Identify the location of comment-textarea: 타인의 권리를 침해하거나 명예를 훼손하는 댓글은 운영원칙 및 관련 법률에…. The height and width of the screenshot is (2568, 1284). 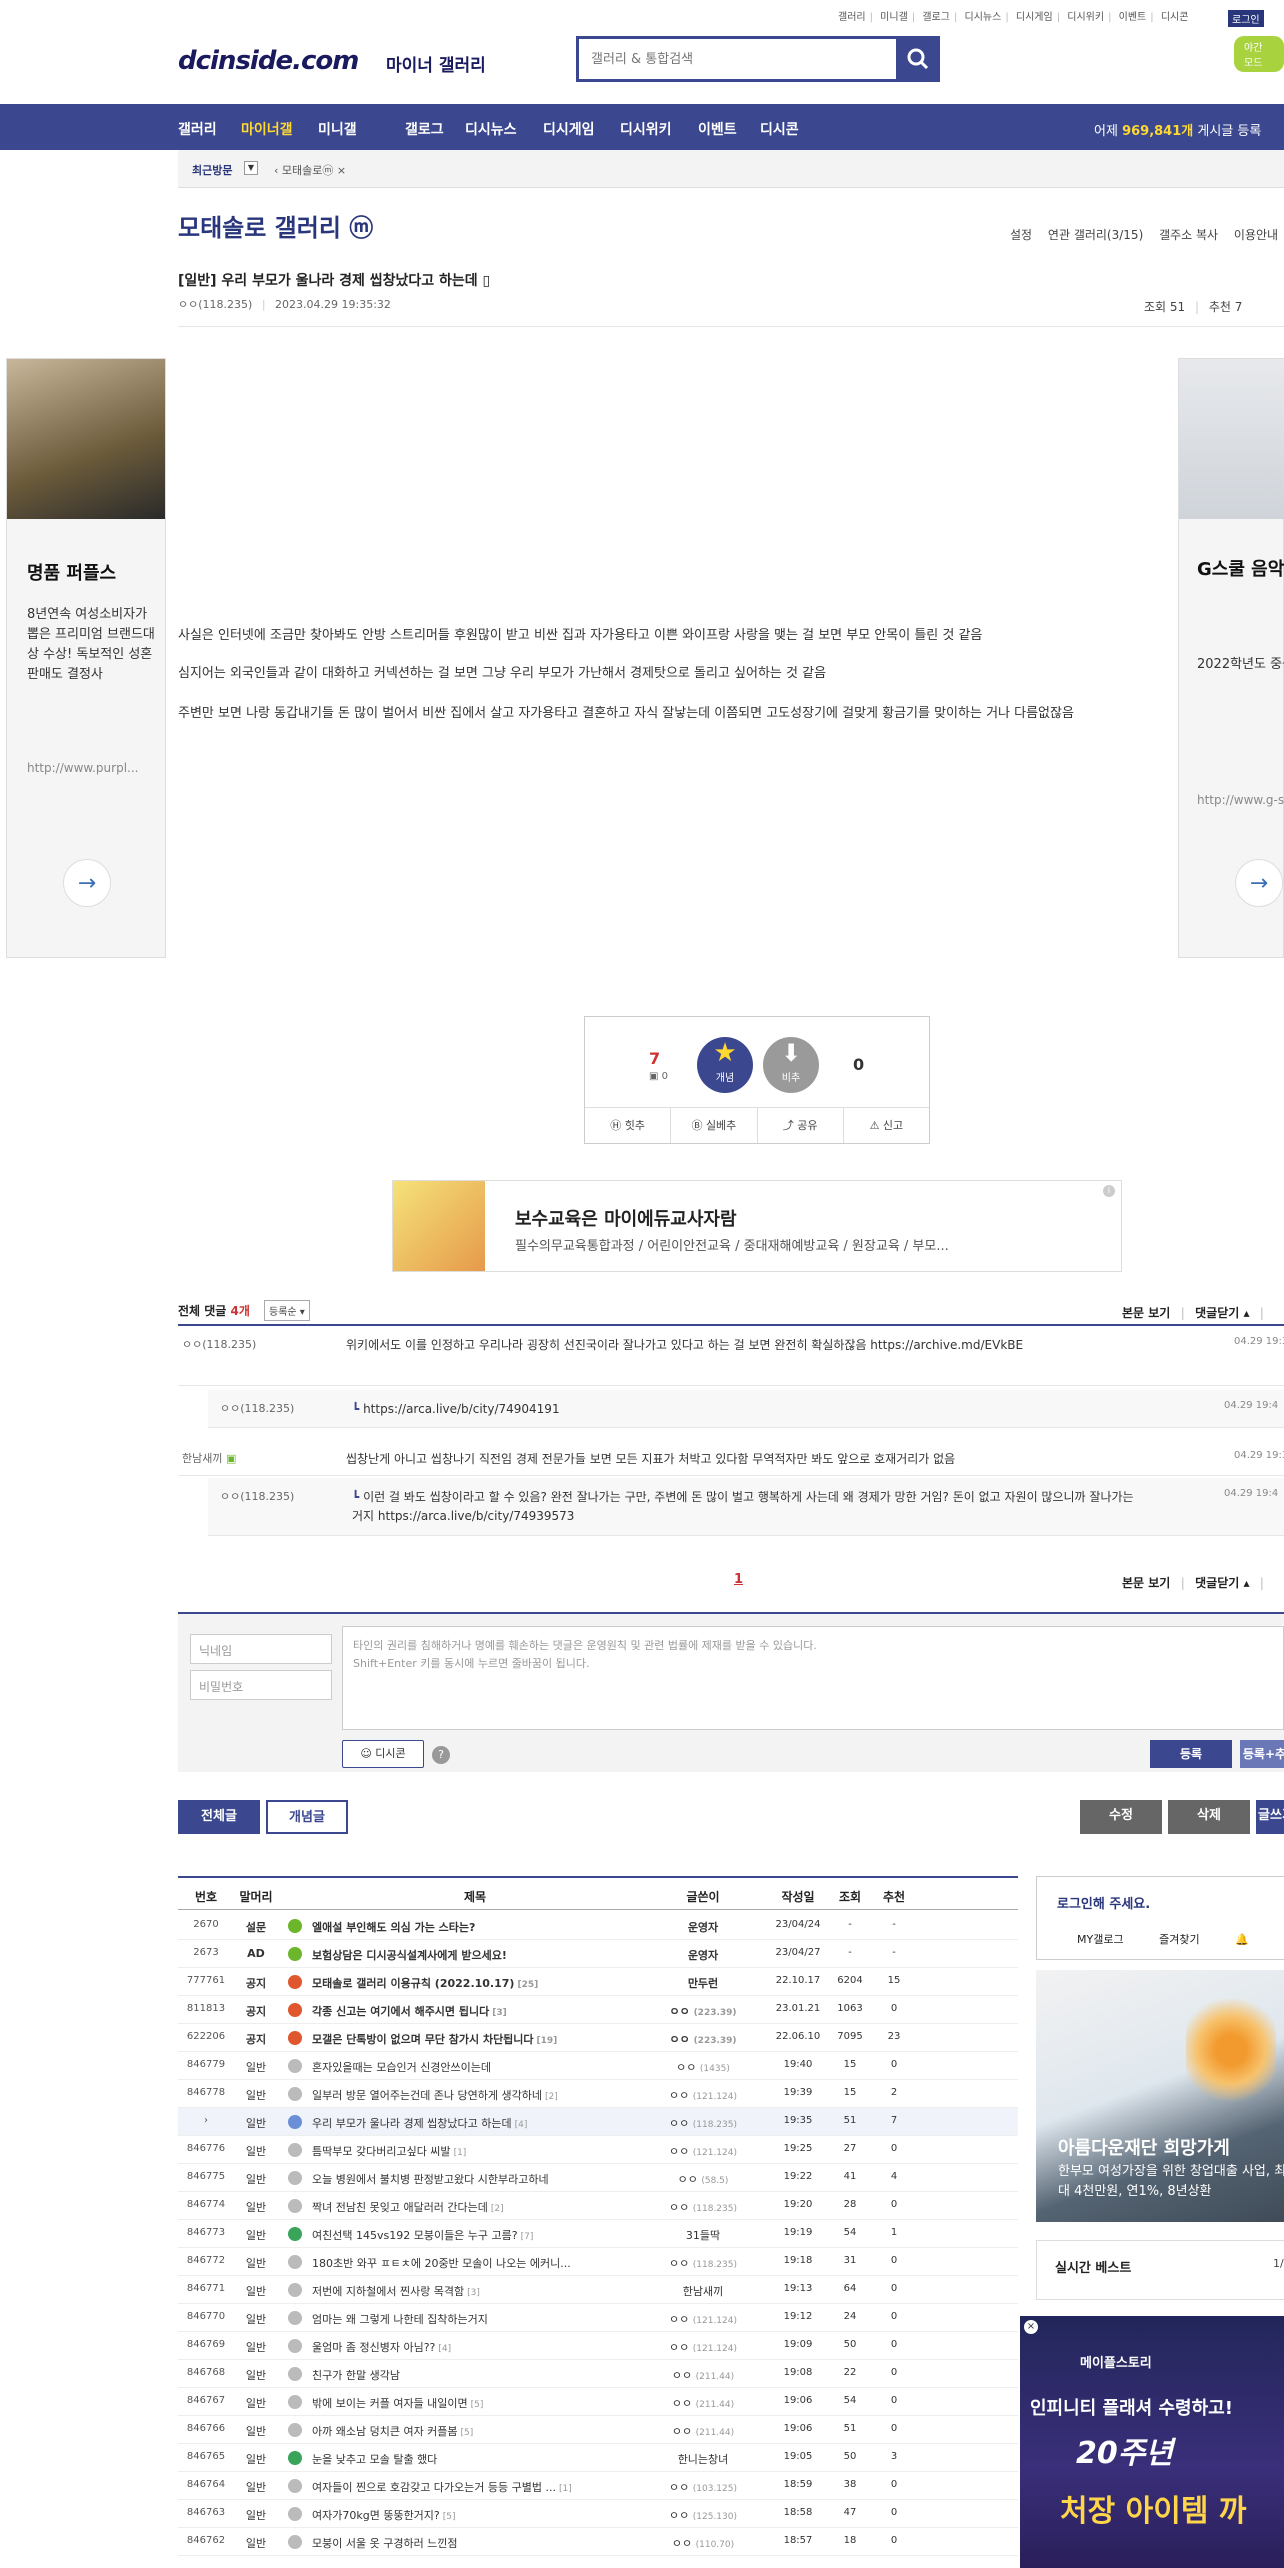
(813, 1678).